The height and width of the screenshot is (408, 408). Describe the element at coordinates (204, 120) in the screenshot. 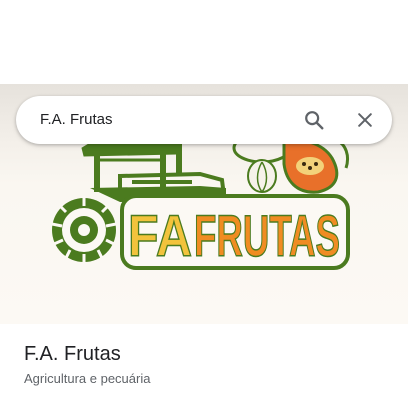

I see `search-bar: F.A. Frutas` at that location.